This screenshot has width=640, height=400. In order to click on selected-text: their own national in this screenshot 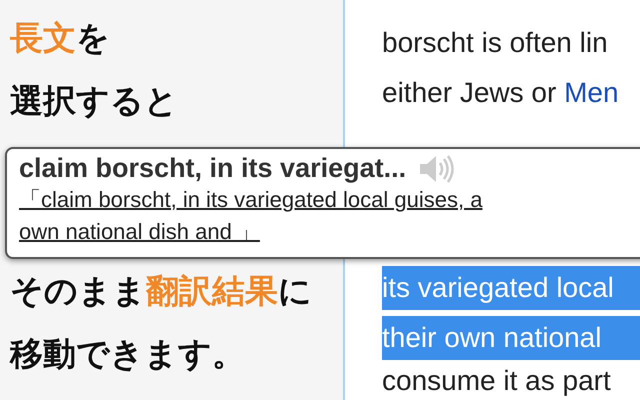, I will do `click(511, 338)`.